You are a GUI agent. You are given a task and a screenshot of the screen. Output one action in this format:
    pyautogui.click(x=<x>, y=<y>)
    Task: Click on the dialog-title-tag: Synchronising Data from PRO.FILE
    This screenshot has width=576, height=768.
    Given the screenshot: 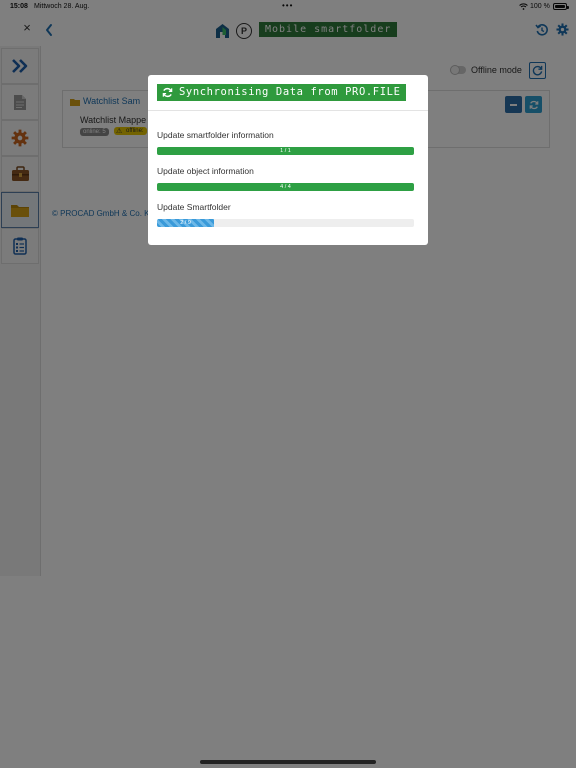 What is the action you would take?
    pyautogui.click(x=281, y=92)
    